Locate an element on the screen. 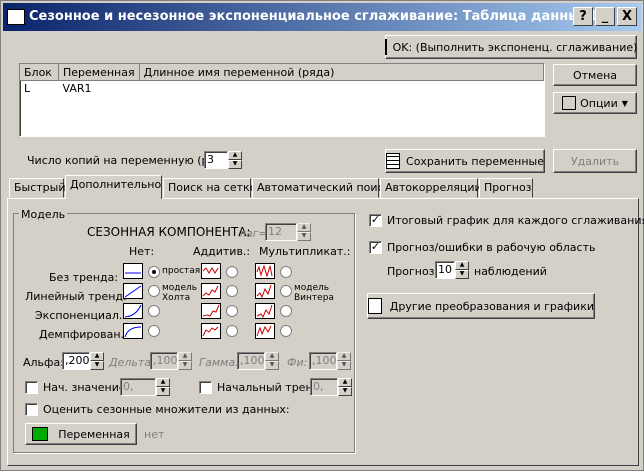 This screenshot has width=644, height=471. summary-plot-label: Итоговый график для каждого сглаживания is located at coordinates (515, 220).